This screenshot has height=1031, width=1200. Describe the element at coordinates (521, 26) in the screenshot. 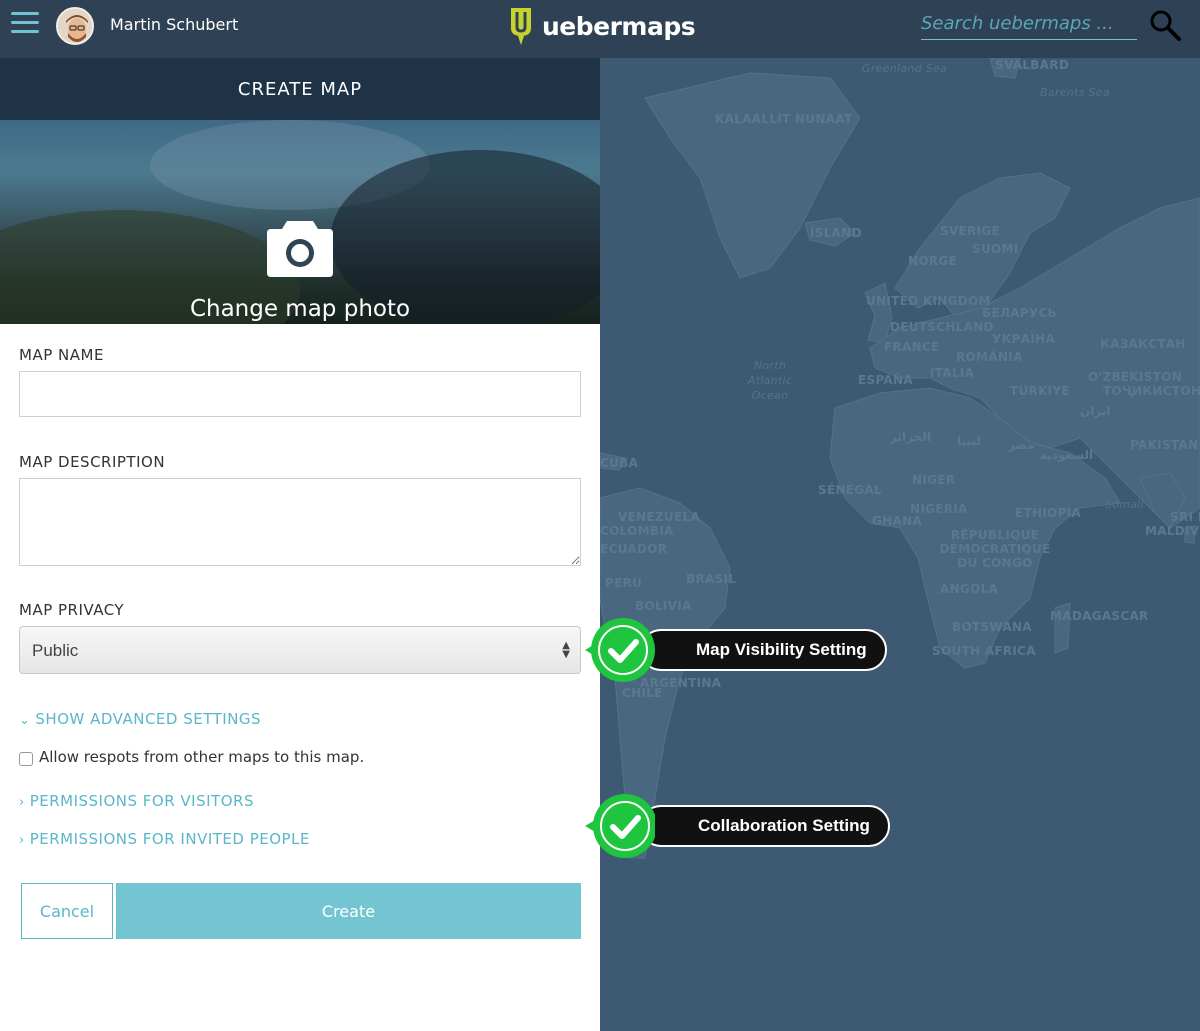

I see `uebermaps-logo-icon` at that location.